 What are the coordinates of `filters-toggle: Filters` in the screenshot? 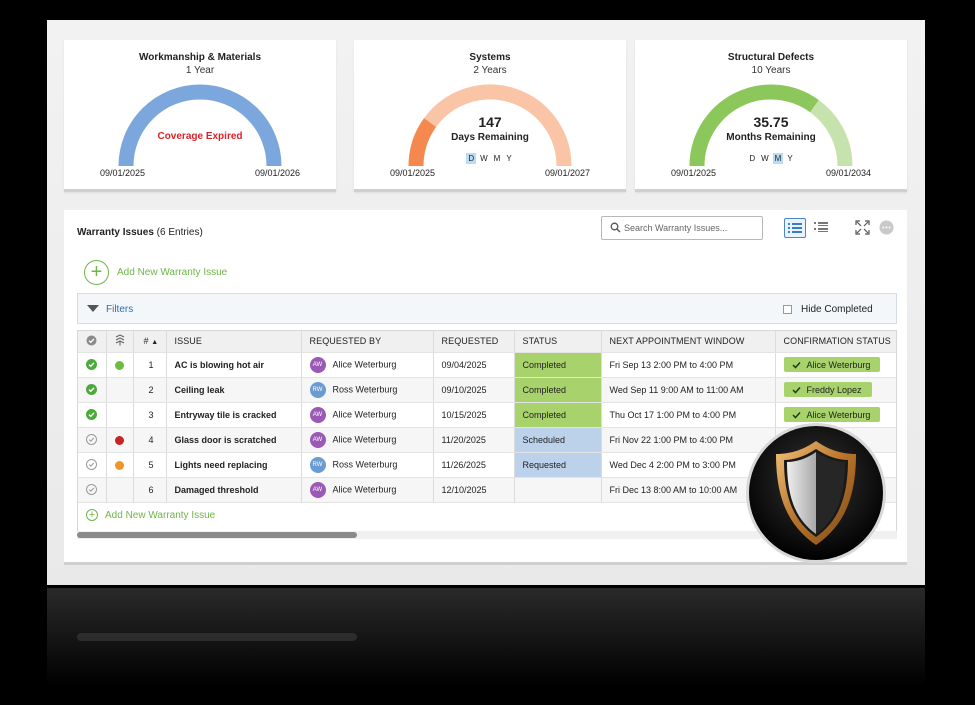 It's located at (119, 309).